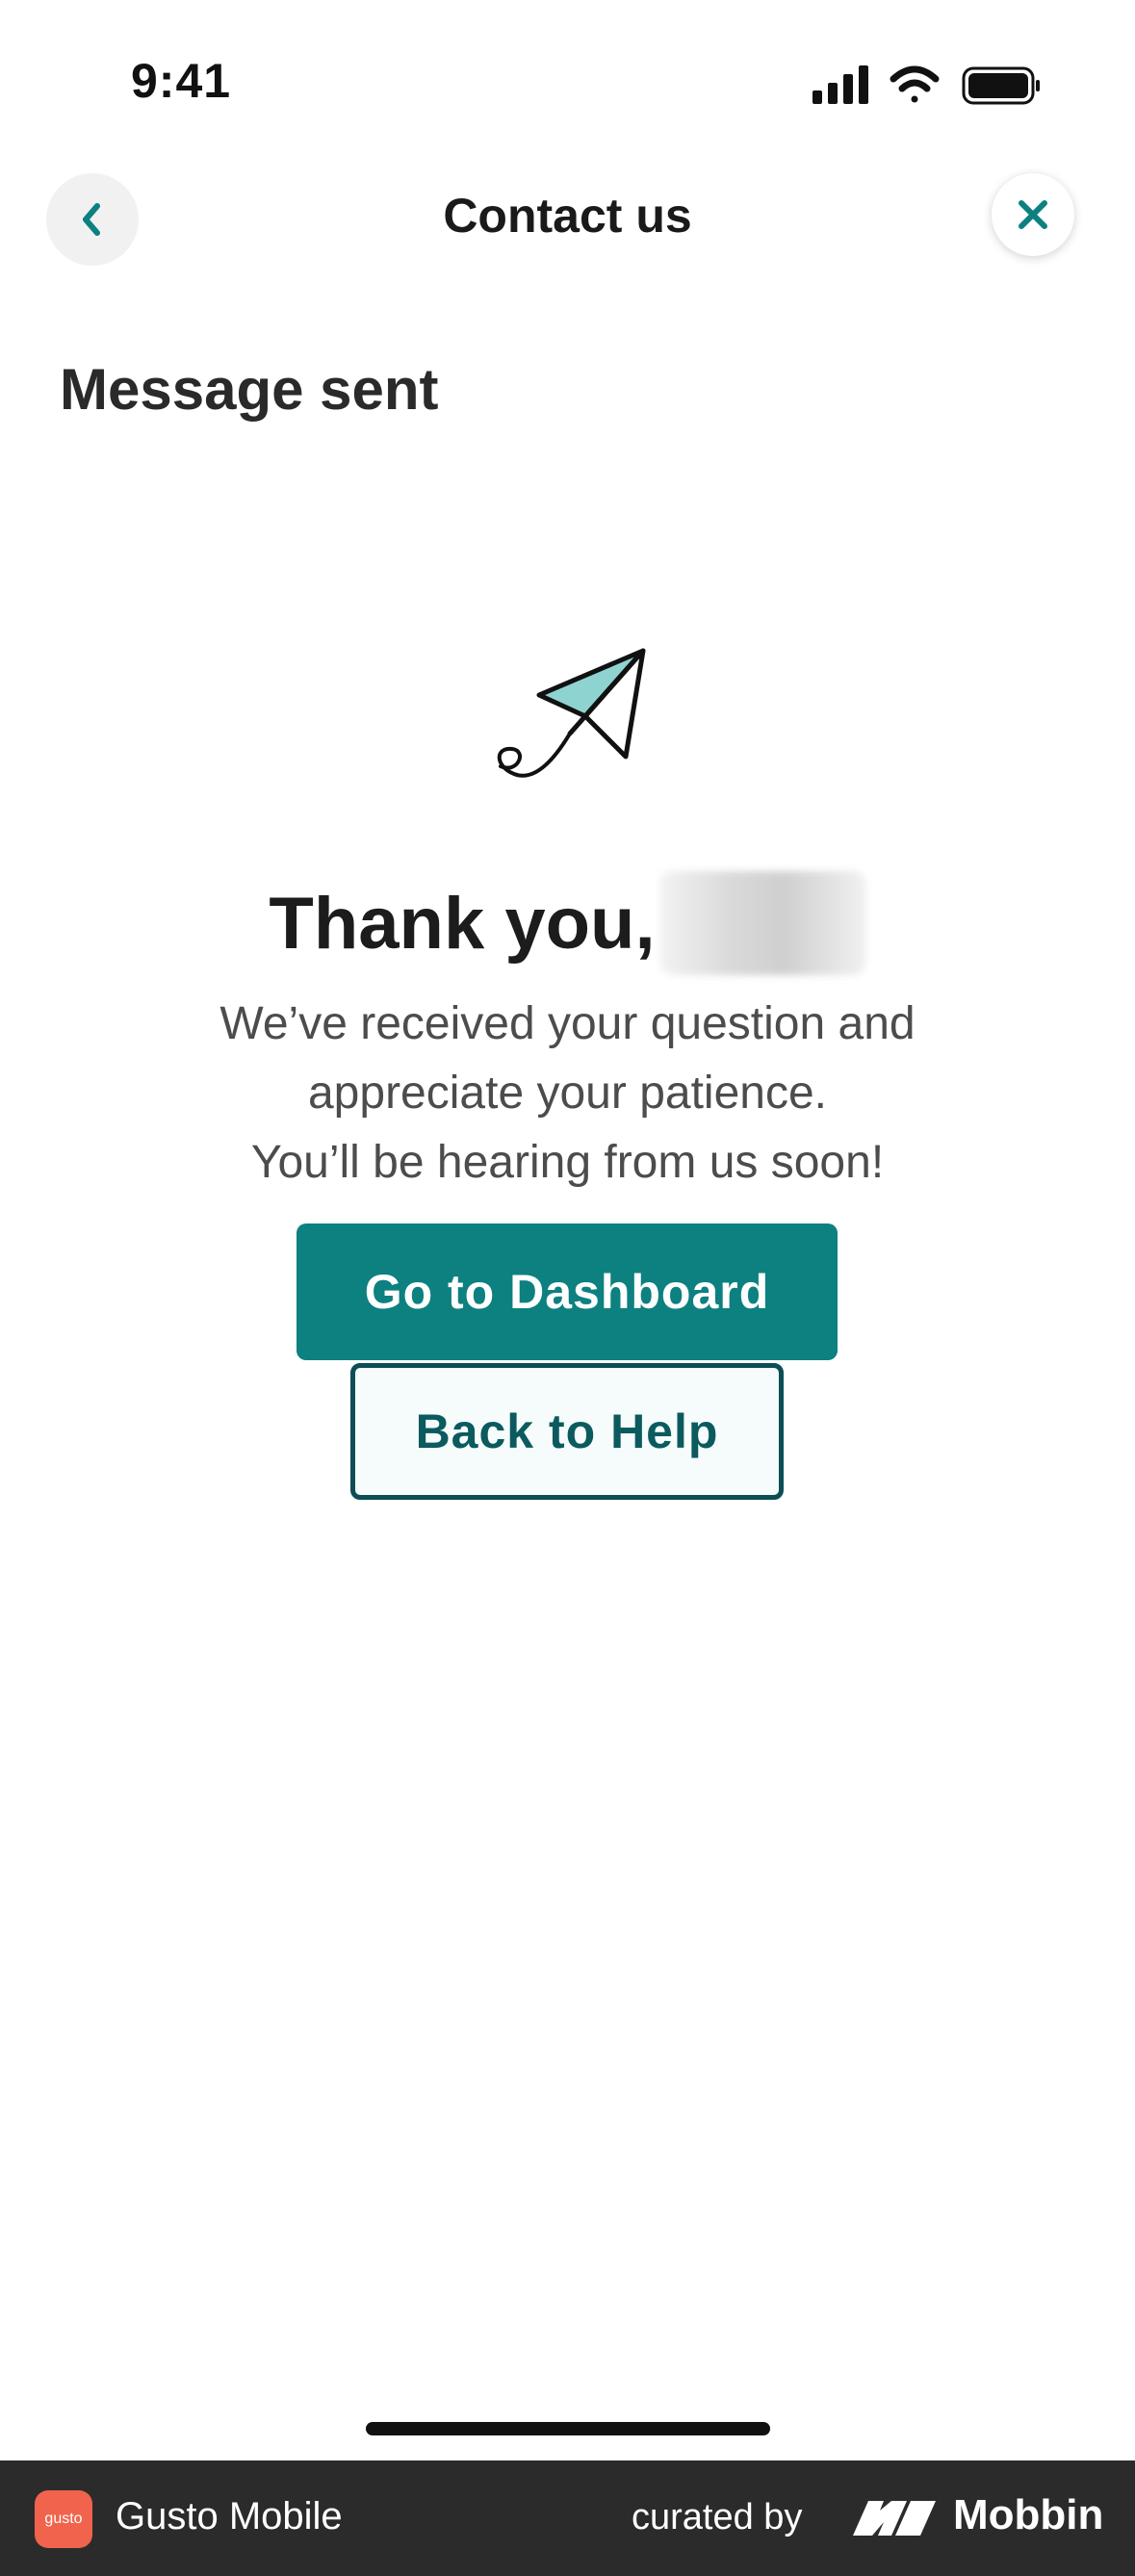  I want to click on mobbin-brand: Mobbin, so click(1028, 2514).